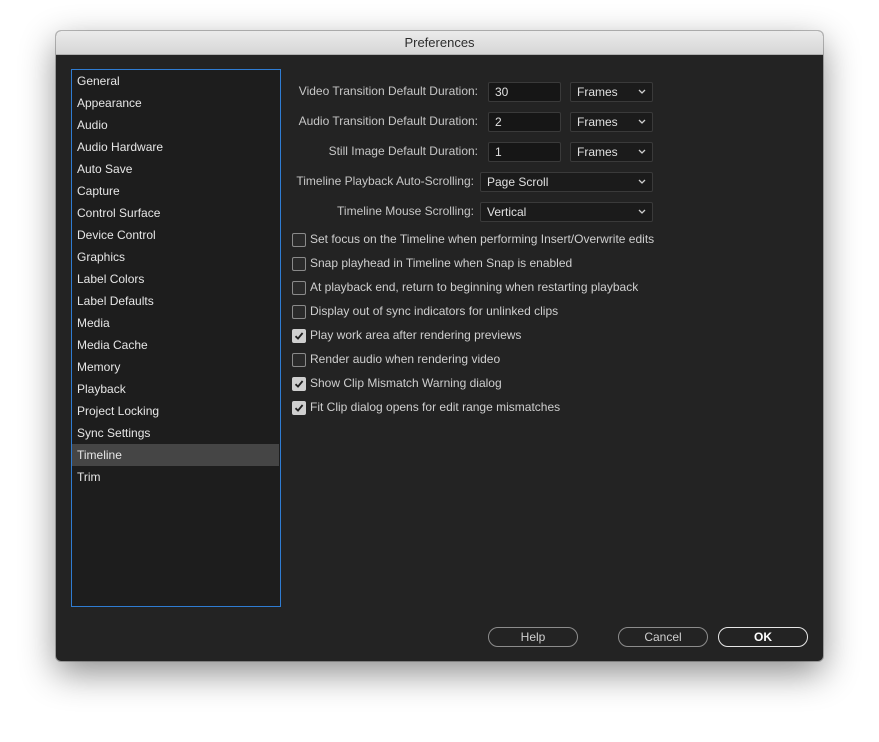 This screenshot has width=879, height=742. I want to click on mouse-scrolling-dropdown: Vertical, so click(566, 212).